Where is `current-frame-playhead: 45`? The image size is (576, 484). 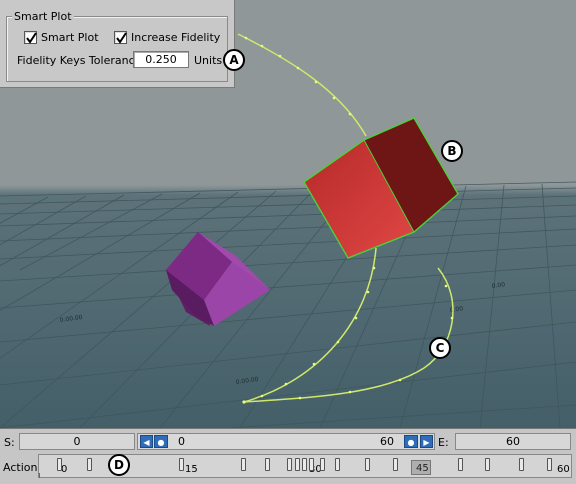
current-frame-playhead: 45 is located at coordinates (421, 467).